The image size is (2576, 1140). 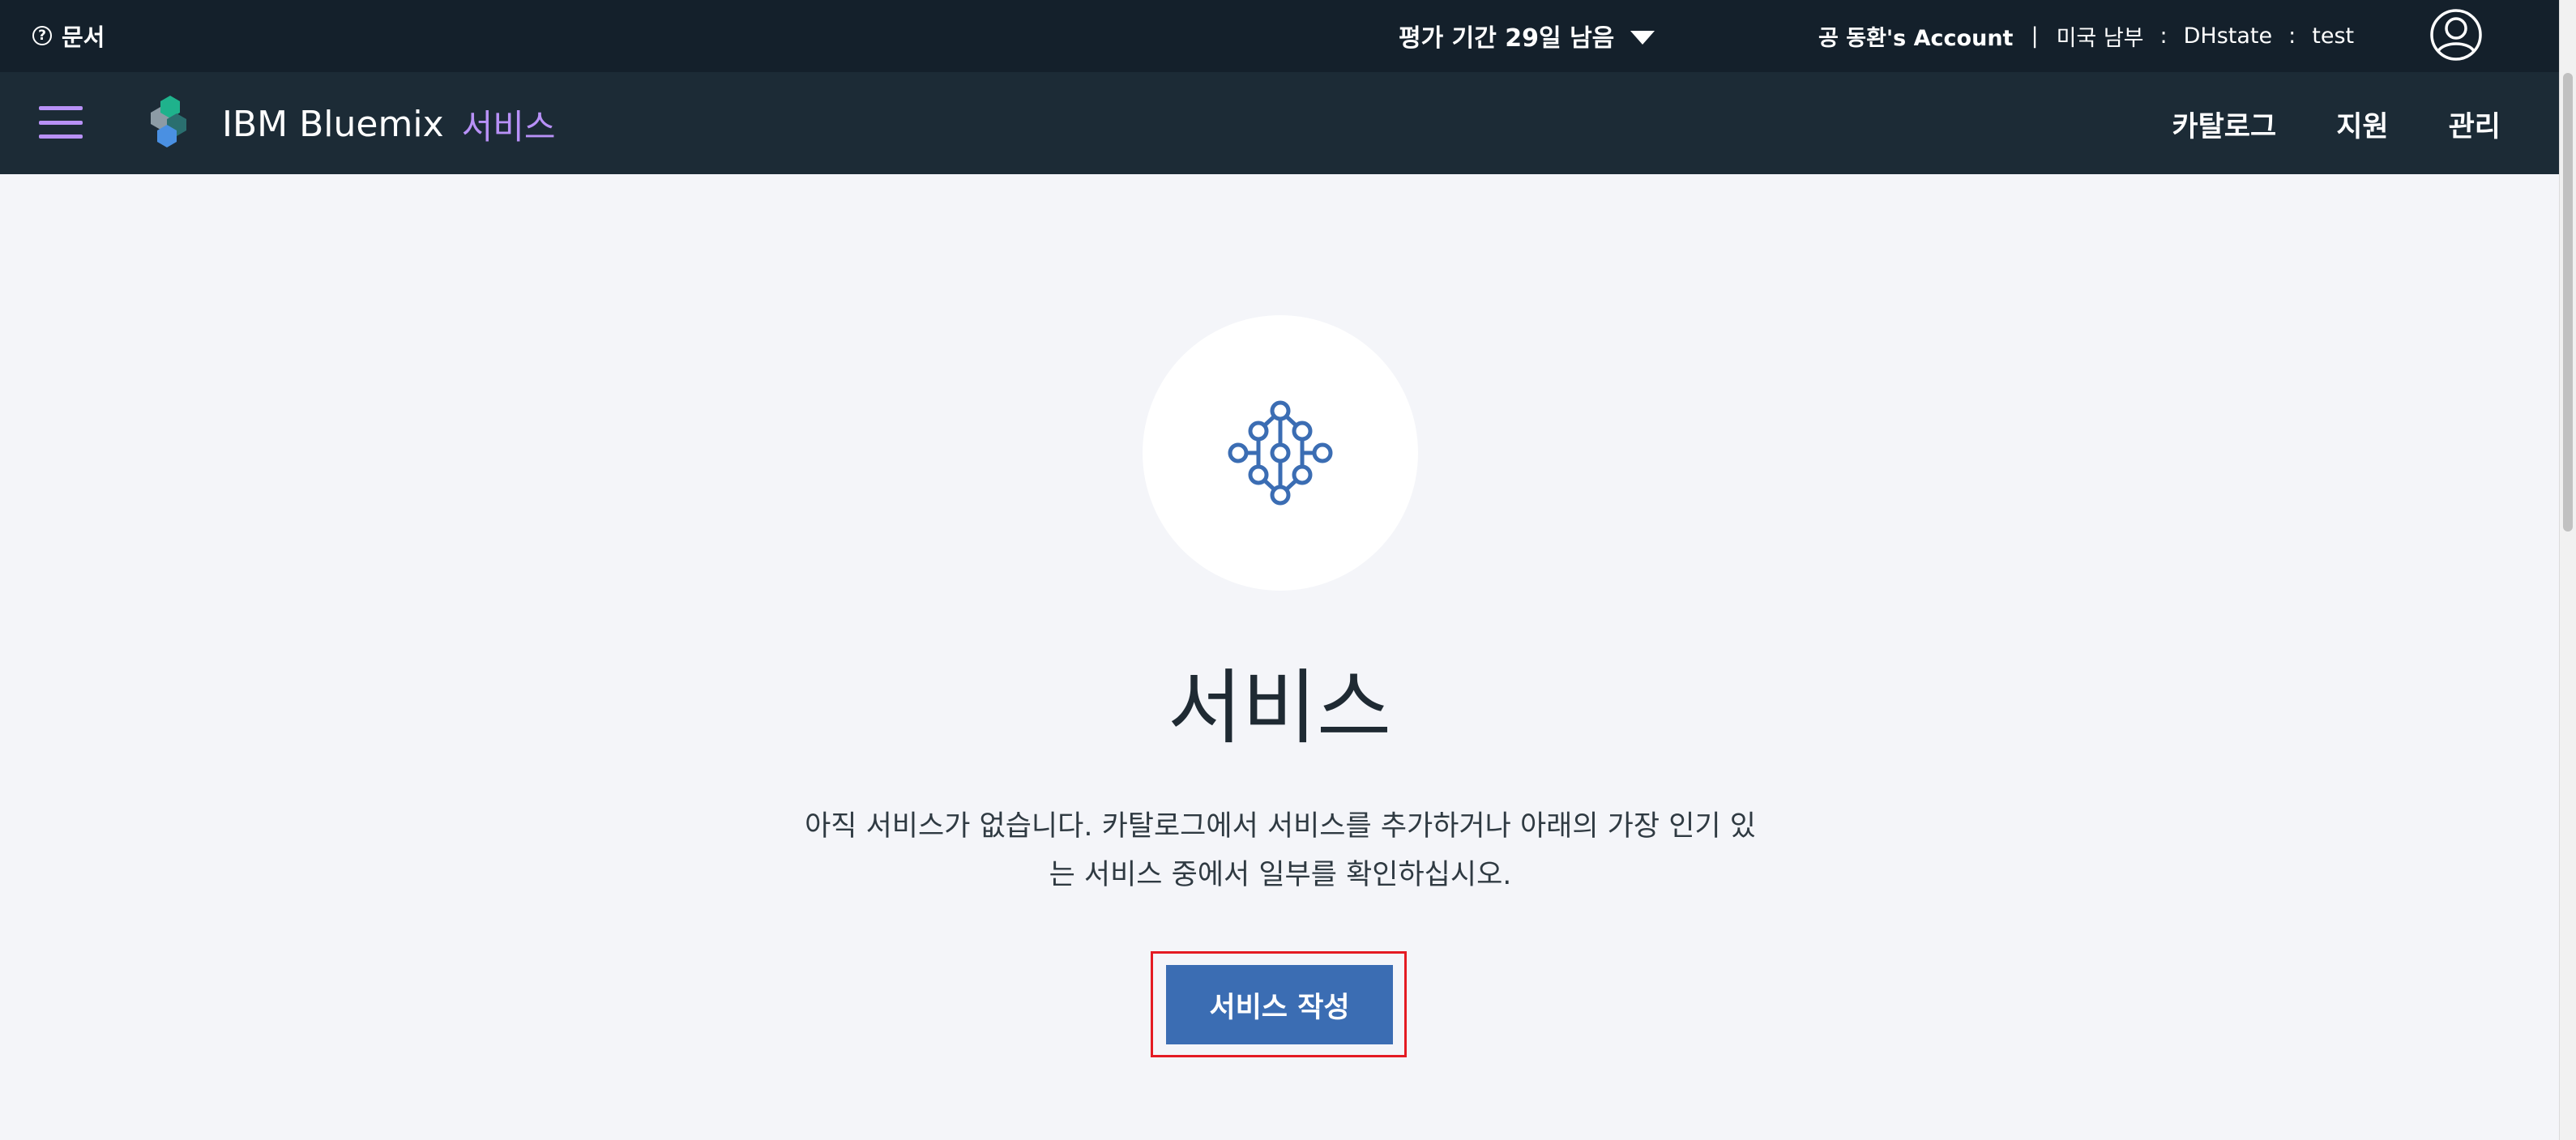 What do you see at coordinates (42, 35) in the screenshot?
I see `help-icon: ?` at bounding box center [42, 35].